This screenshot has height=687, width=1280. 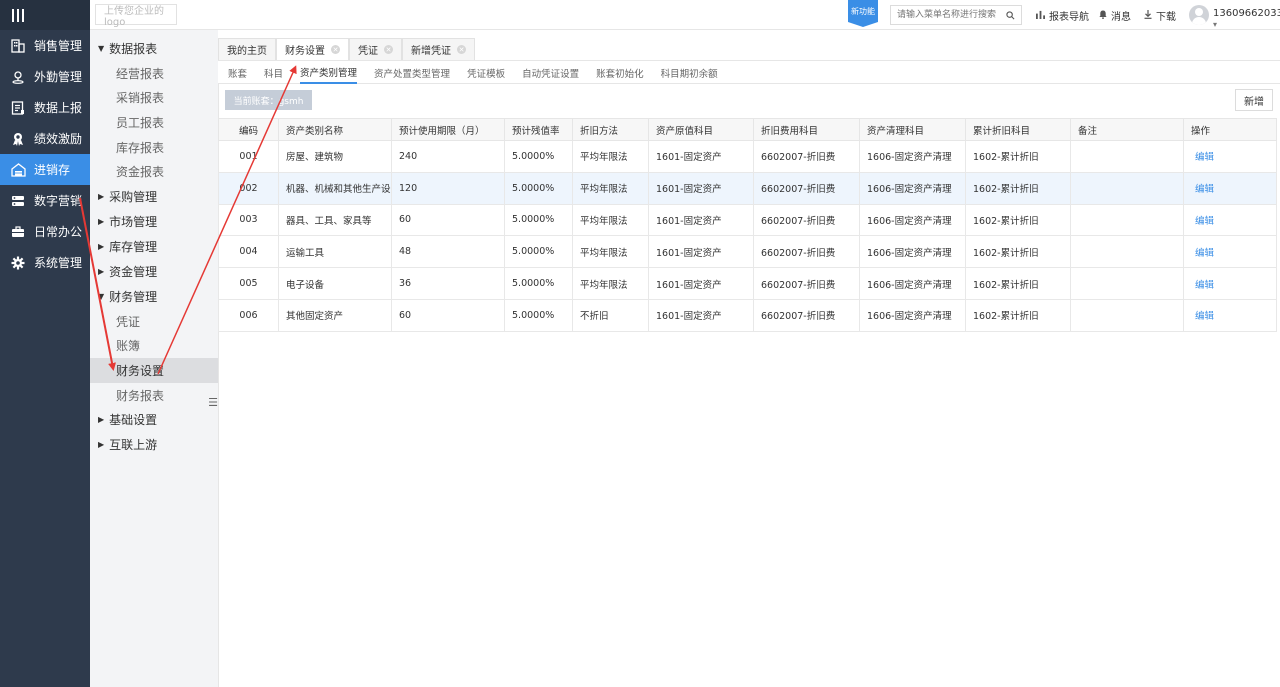 I want to click on new-feature-badge: 新功能, so click(x=863, y=13).